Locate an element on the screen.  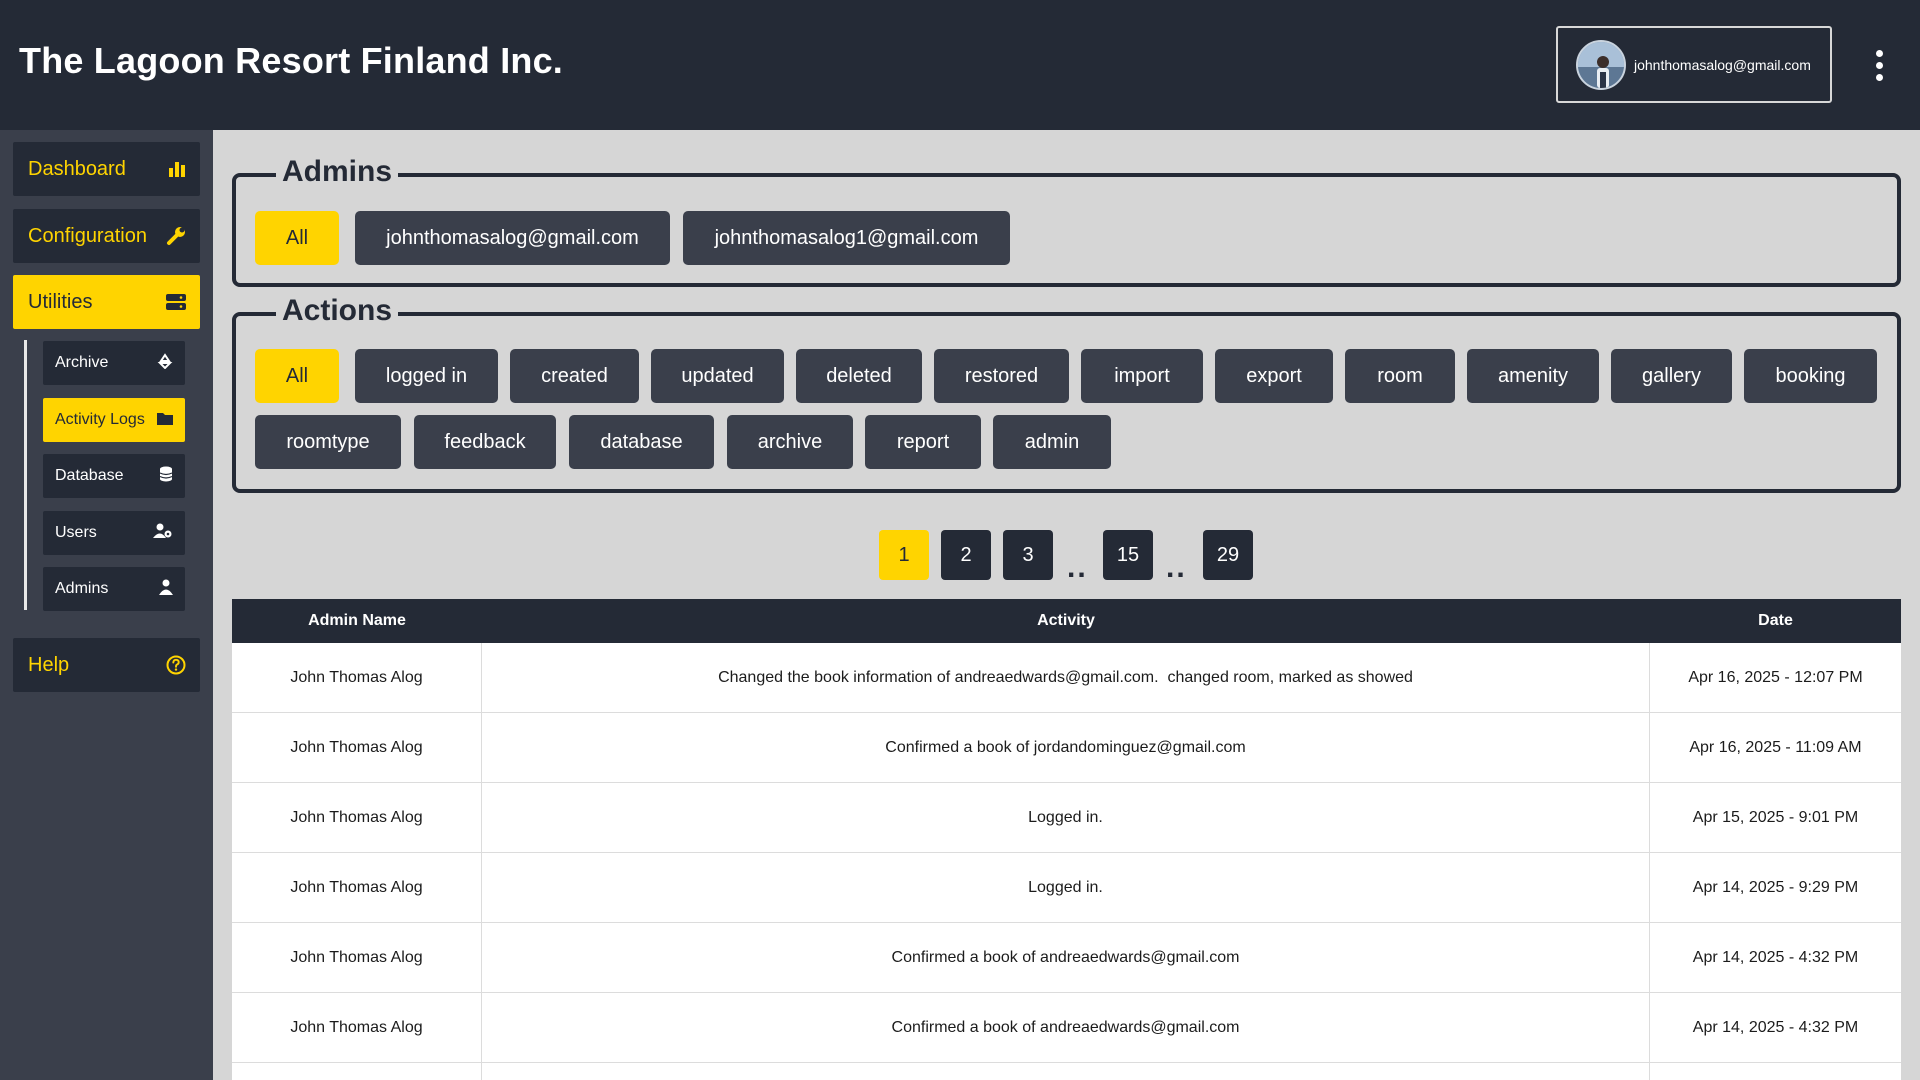
cell-activity is located at coordinates (1066, 1071).